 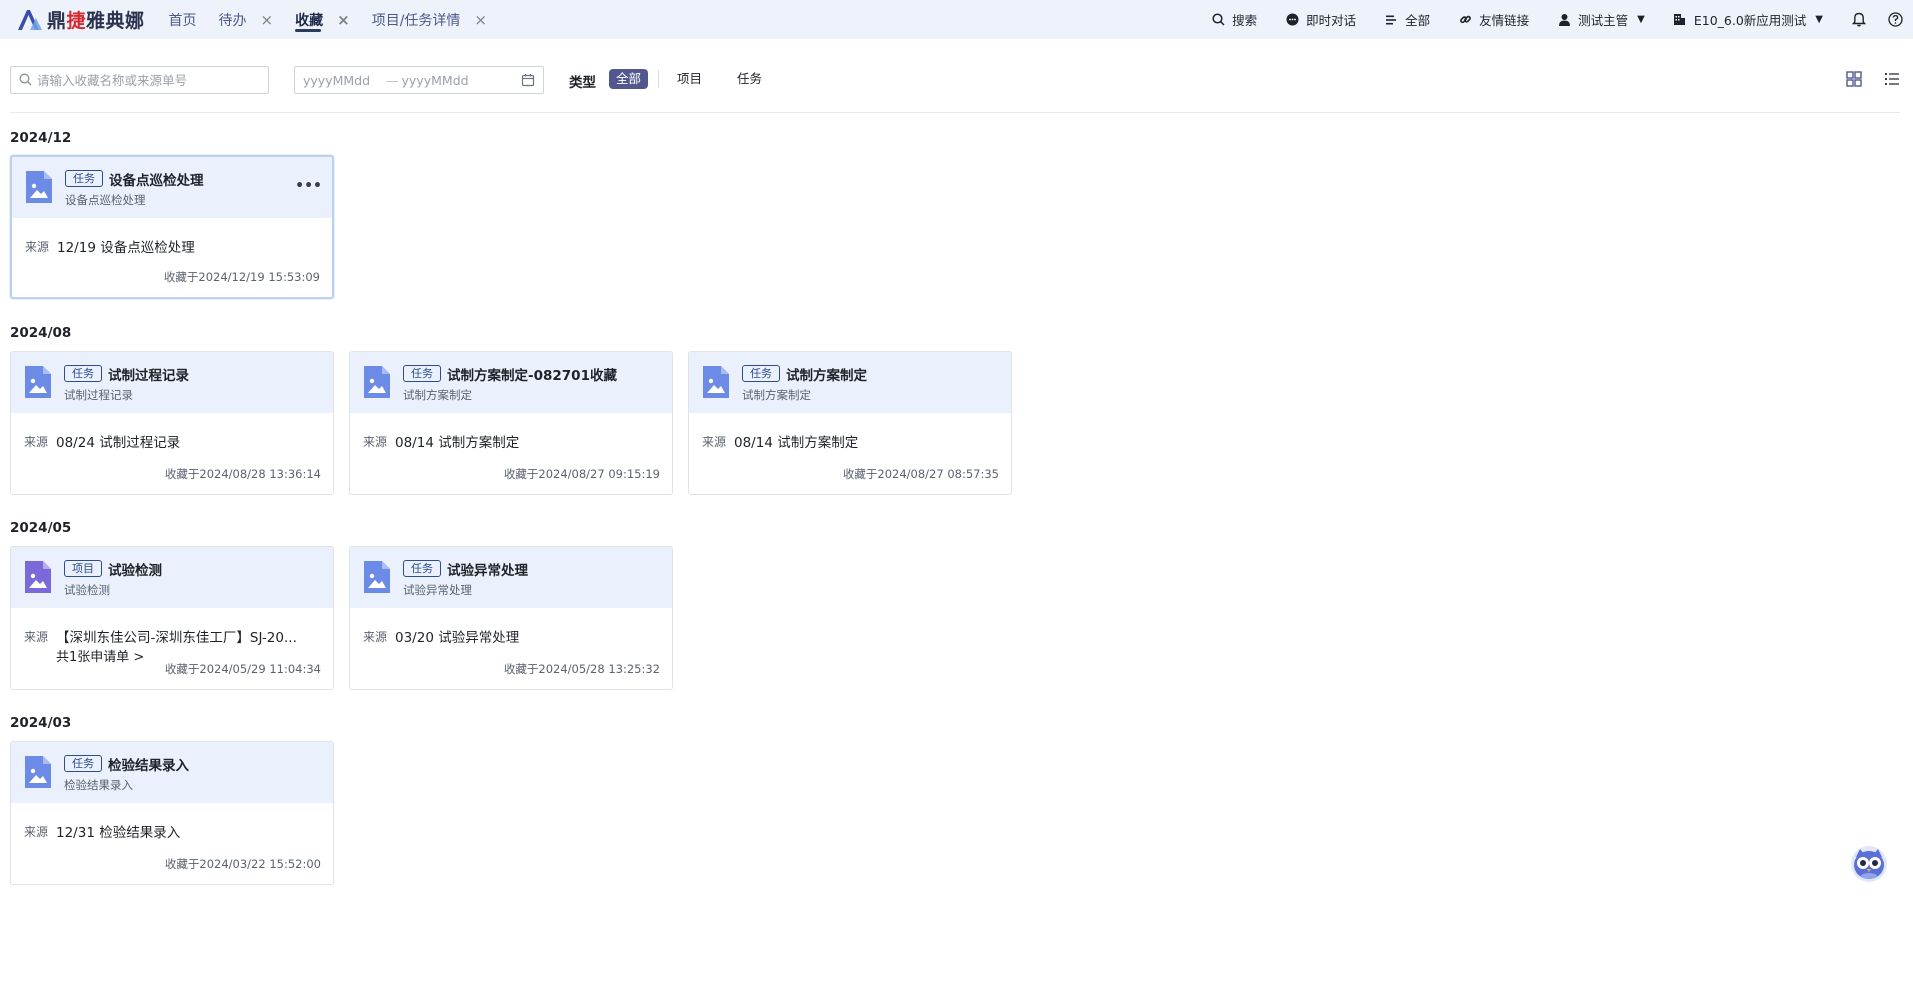 What do you see at coordinates (41, 528) in the screenshot?
I see `group-title: 2024/05` at bounding box center [41, 528].